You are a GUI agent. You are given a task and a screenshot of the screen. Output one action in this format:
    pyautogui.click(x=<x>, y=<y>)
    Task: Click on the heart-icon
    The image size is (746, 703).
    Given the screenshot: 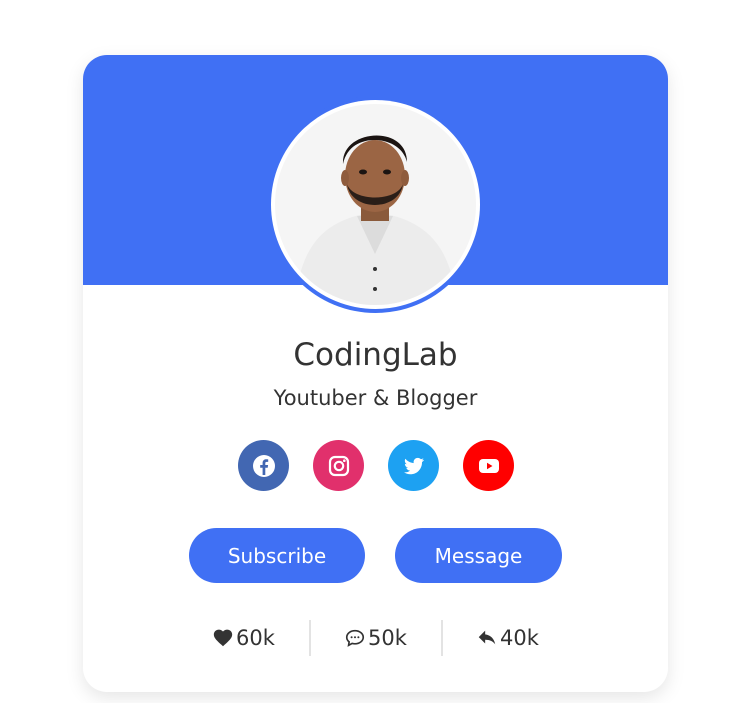 What is the action you would take?
    pyautogui.click(x=223, y=638)
    